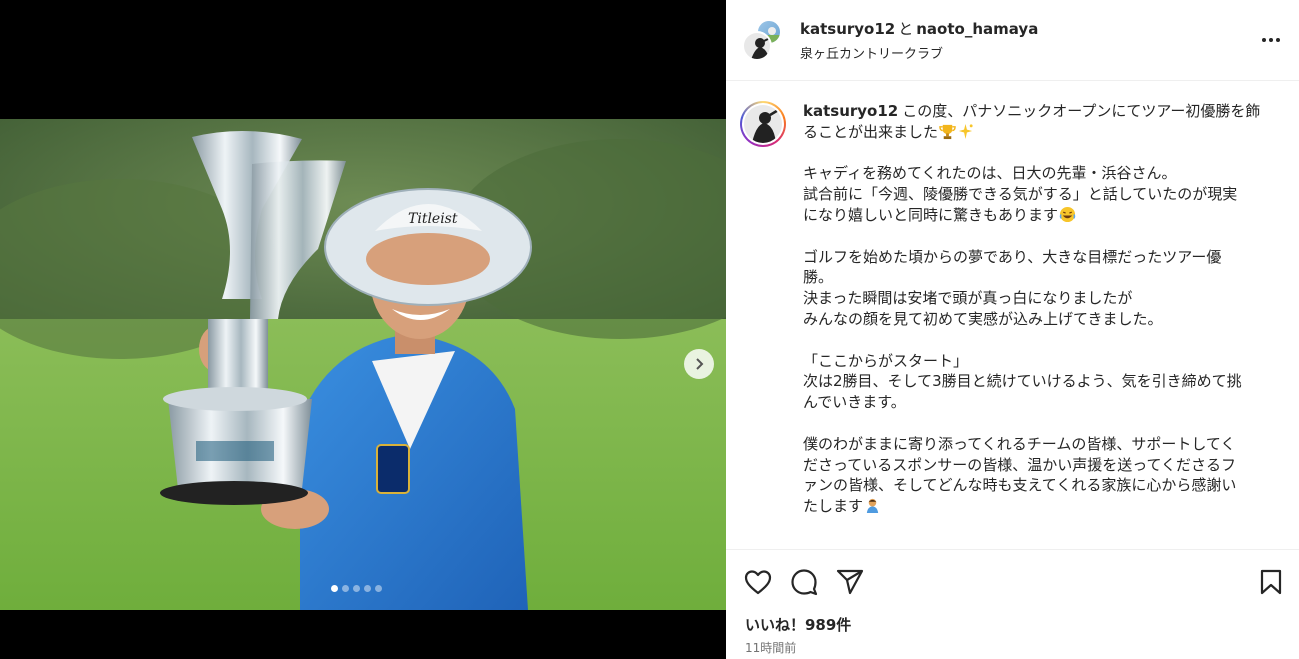 The image size is (1299, 659). I want to click on caption-line: この度、パナソニックオープンにてツアー初優勝を飾, so click(1081, 111).